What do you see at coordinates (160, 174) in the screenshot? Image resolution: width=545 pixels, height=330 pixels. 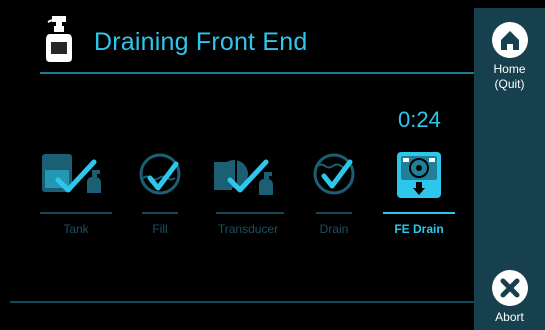 I see `fill-done-icon` at bounding box center [160, 174].